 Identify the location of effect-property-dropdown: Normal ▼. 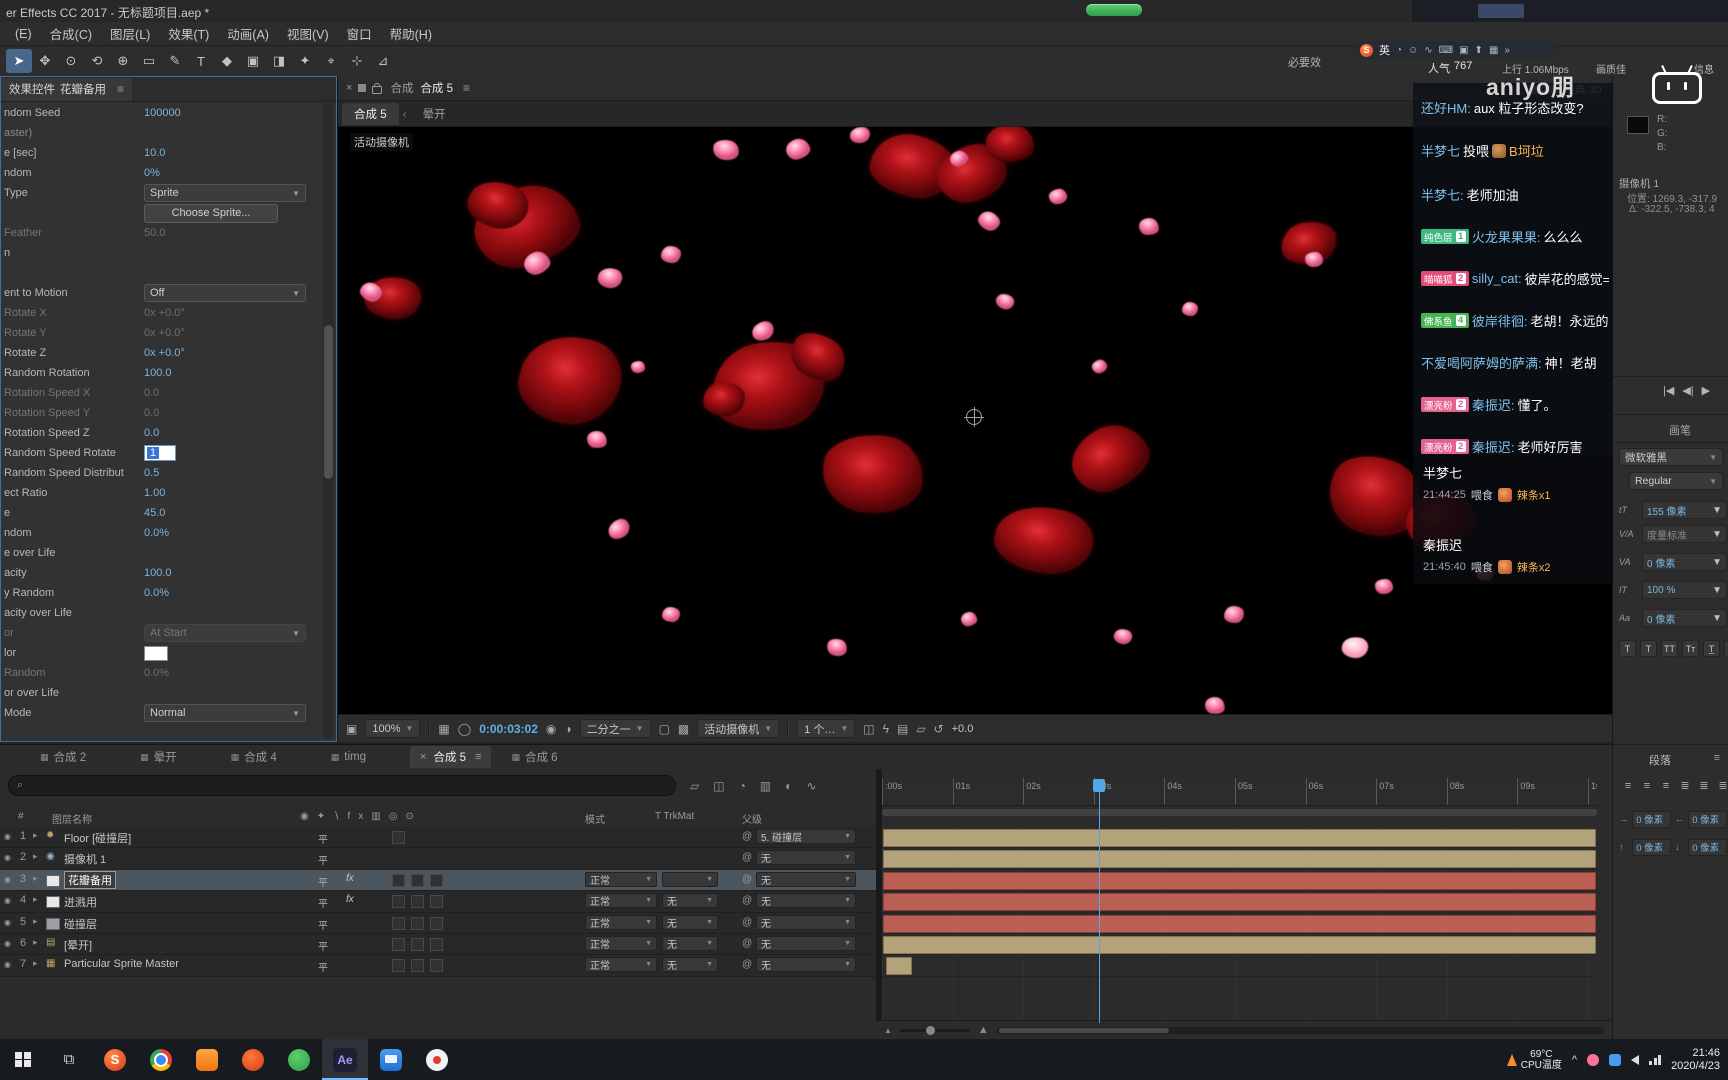
(225, 713).